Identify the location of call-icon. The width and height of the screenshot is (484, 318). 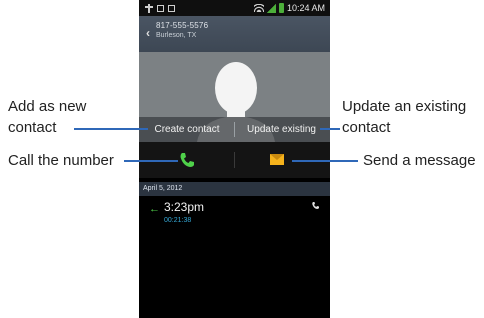
(187, 160).